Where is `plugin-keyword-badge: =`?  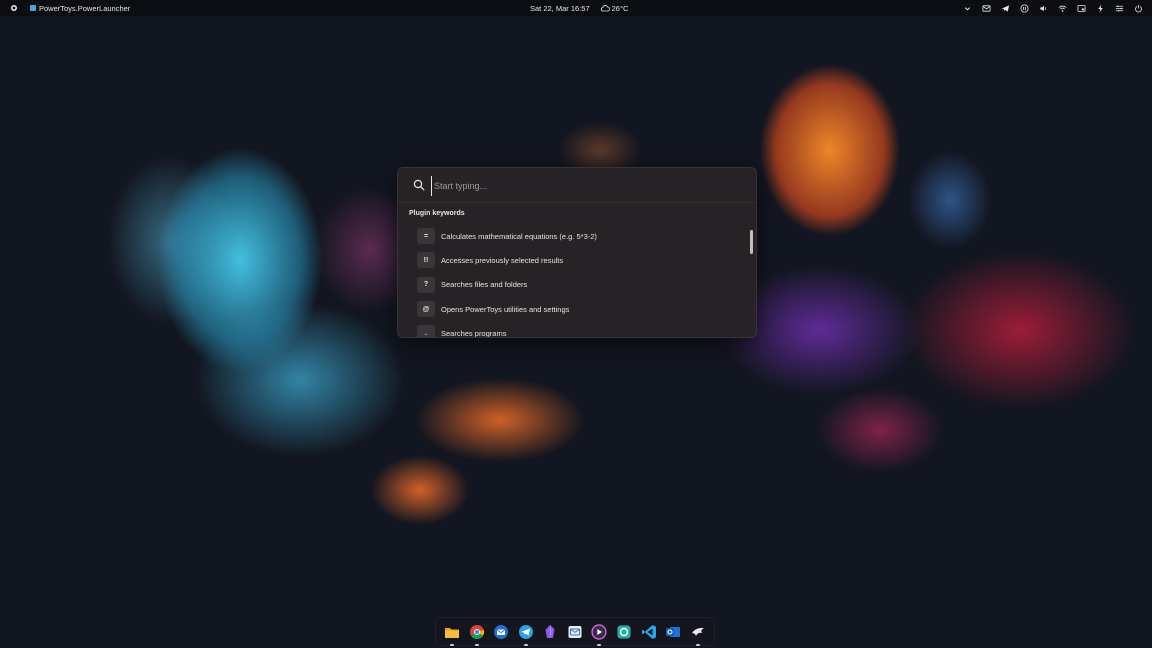 plugin-keyword-badge: = is located at coordinates (426, 236).